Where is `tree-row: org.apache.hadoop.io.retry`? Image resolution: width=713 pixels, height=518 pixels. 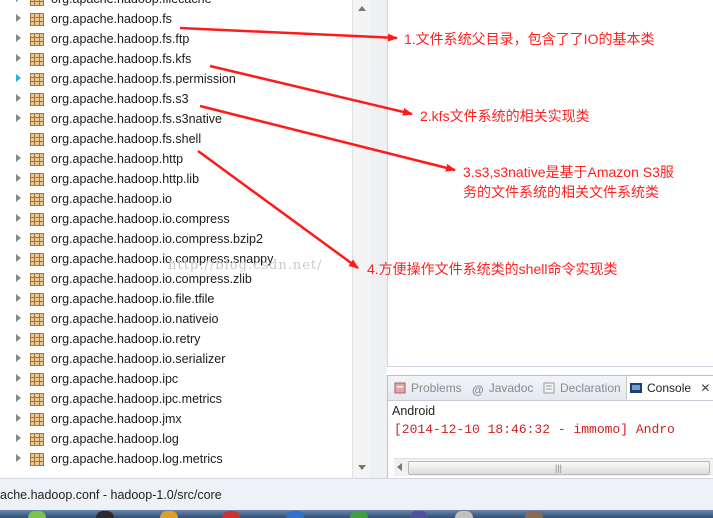 tree-row: org.apache.hadoop.io.retry is located at coordinates (176, 339).